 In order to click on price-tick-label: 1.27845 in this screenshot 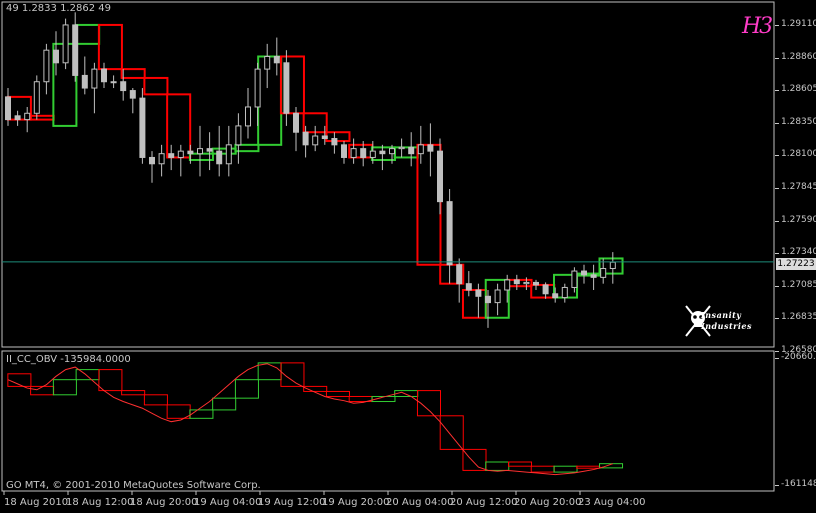, I will do `click(795, 187)`.